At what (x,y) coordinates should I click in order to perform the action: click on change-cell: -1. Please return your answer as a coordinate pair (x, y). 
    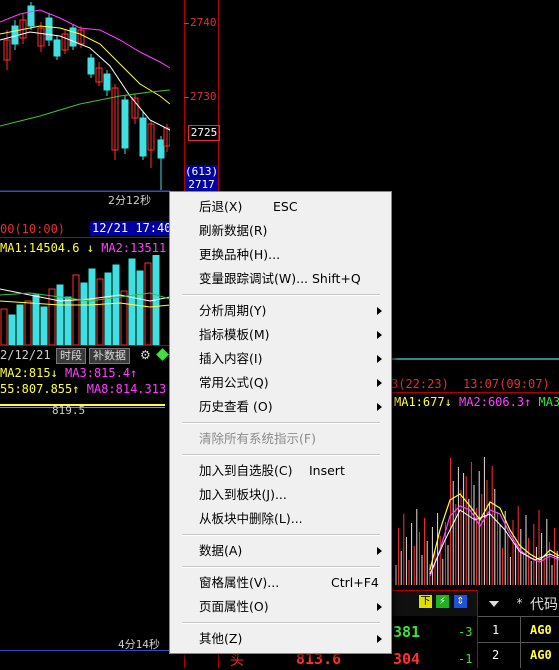
    Looking at the image, I should click on (465, 659).